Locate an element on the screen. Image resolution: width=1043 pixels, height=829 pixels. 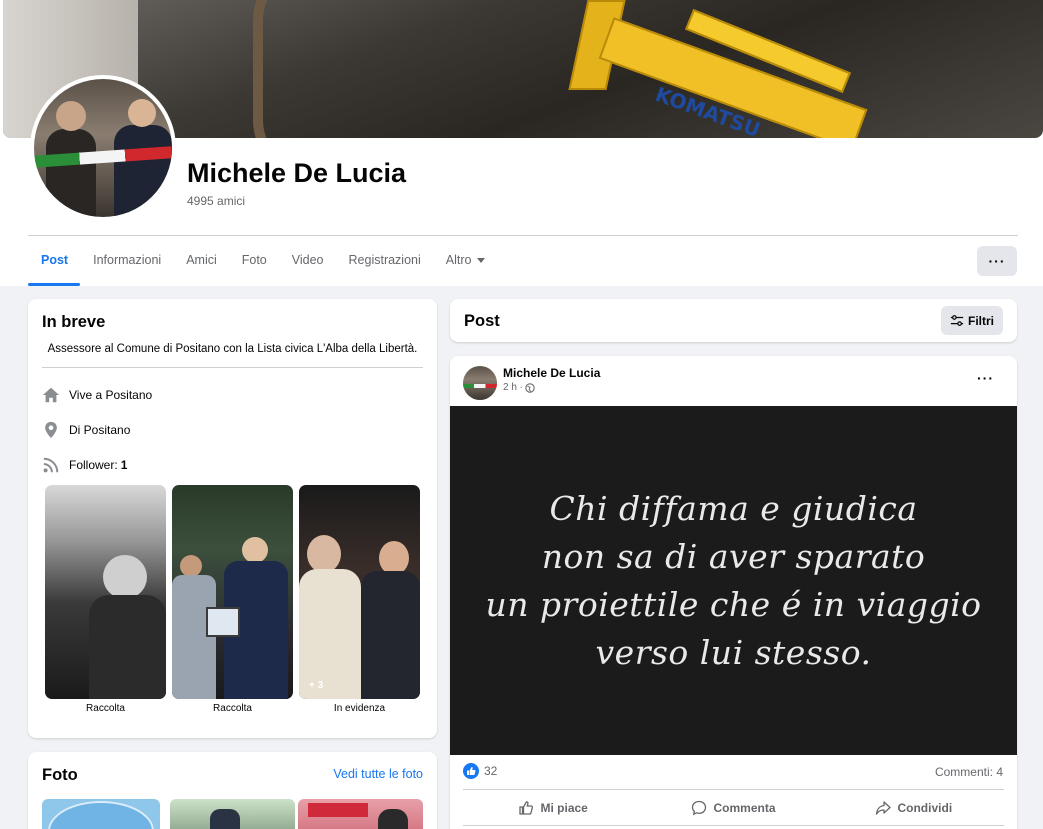
posts-header-card: Post Filtri is located at coordinates (733, 320).